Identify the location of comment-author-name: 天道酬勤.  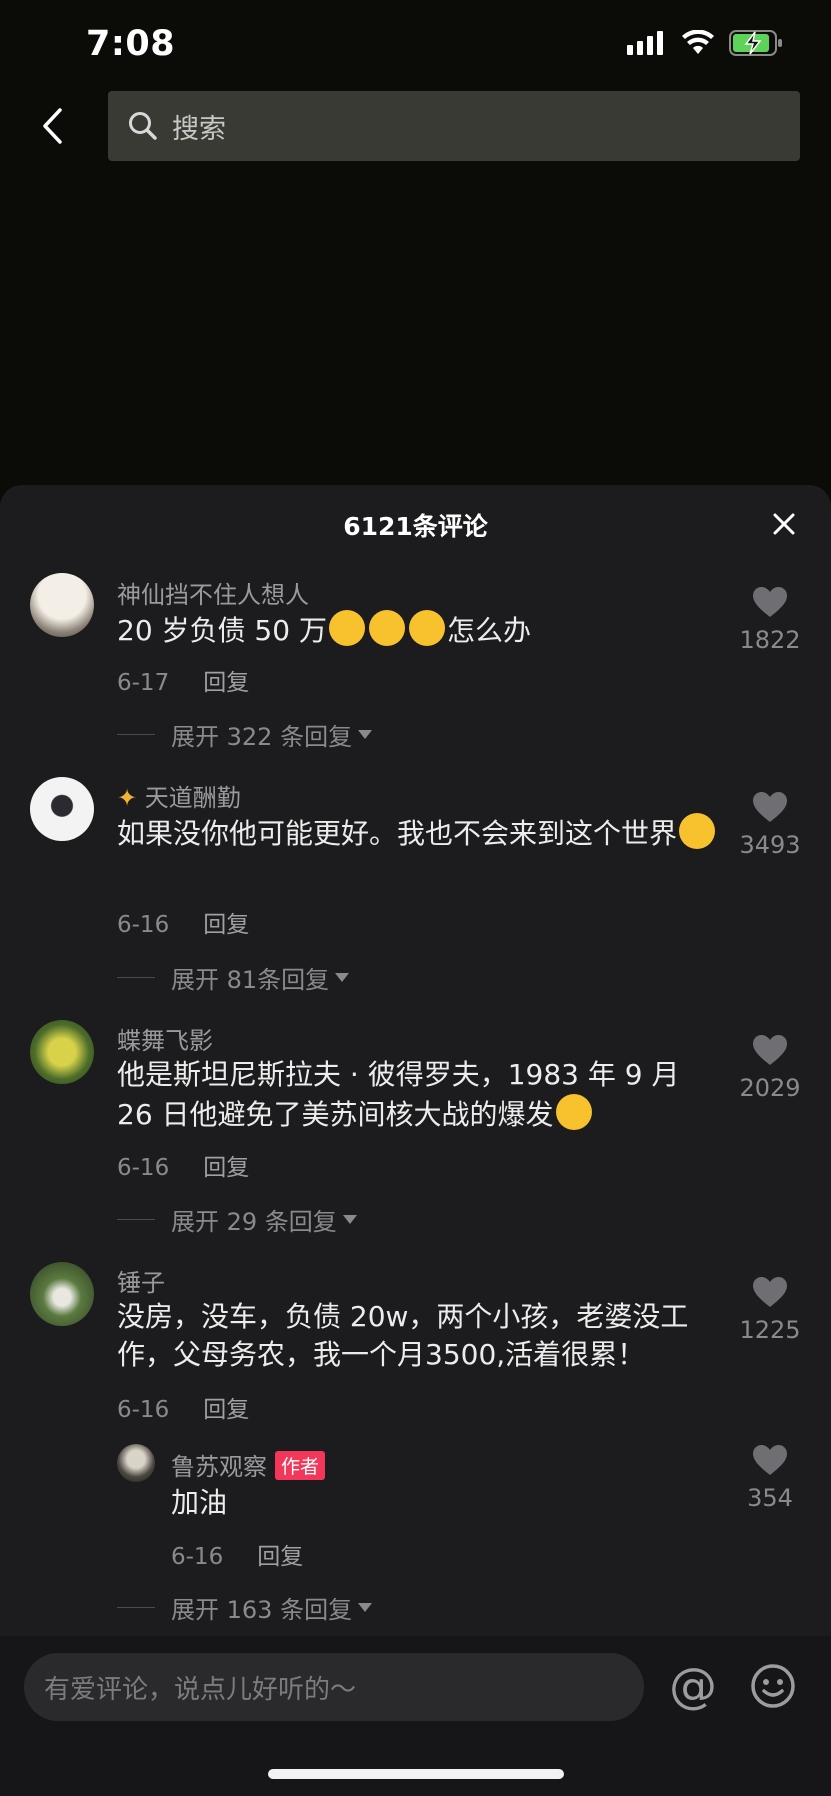
(192, 798).